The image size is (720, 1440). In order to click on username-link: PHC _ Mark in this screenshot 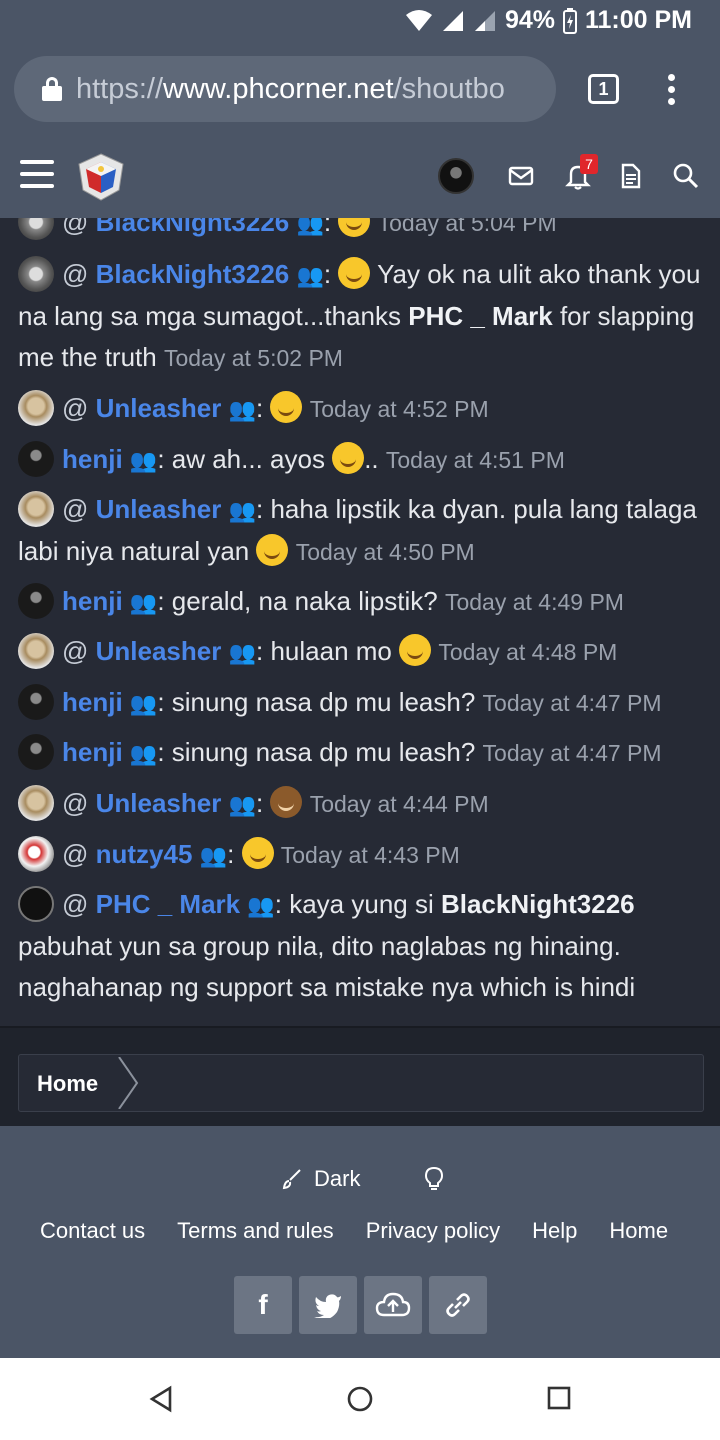, I will do `click(168, 904)`.